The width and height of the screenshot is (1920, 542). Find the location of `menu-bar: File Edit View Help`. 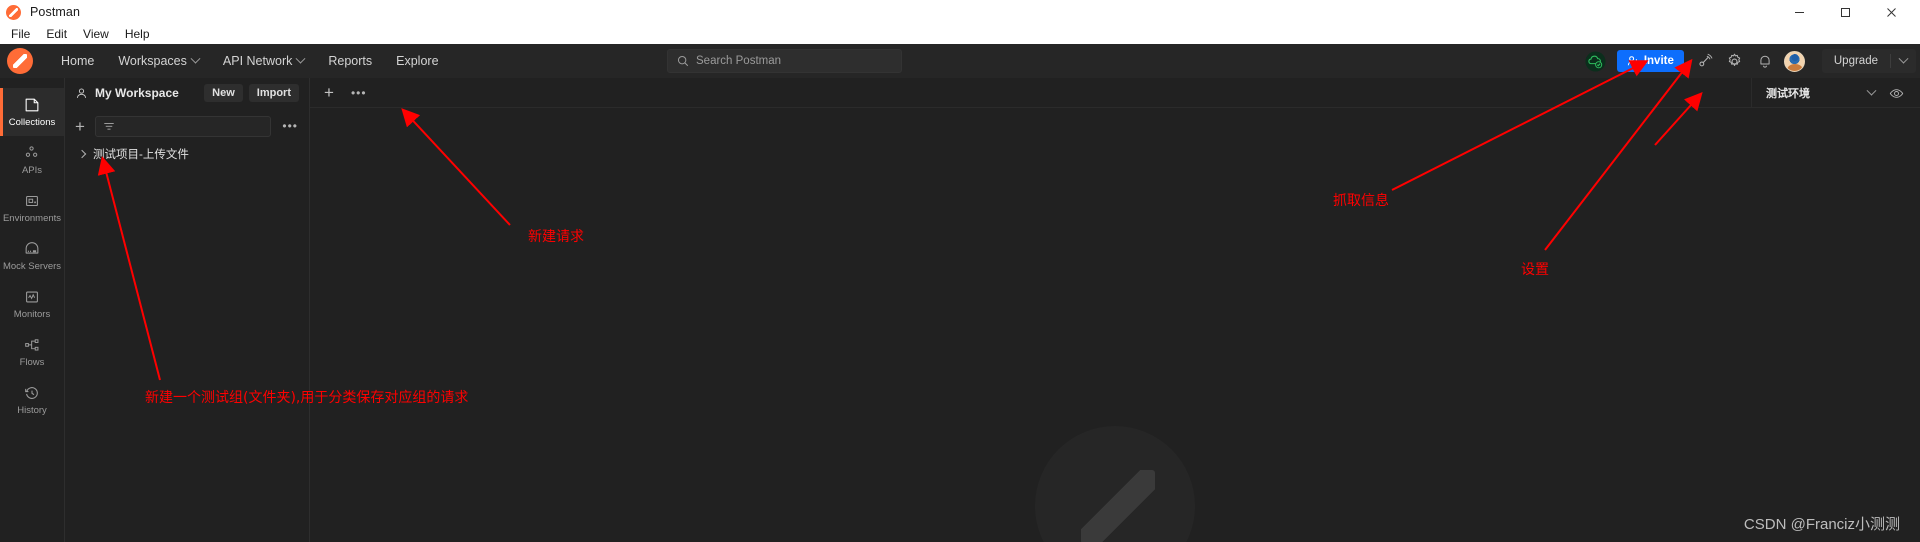

menu-bar: File Edit View Help is located at coordinates (960, 34).